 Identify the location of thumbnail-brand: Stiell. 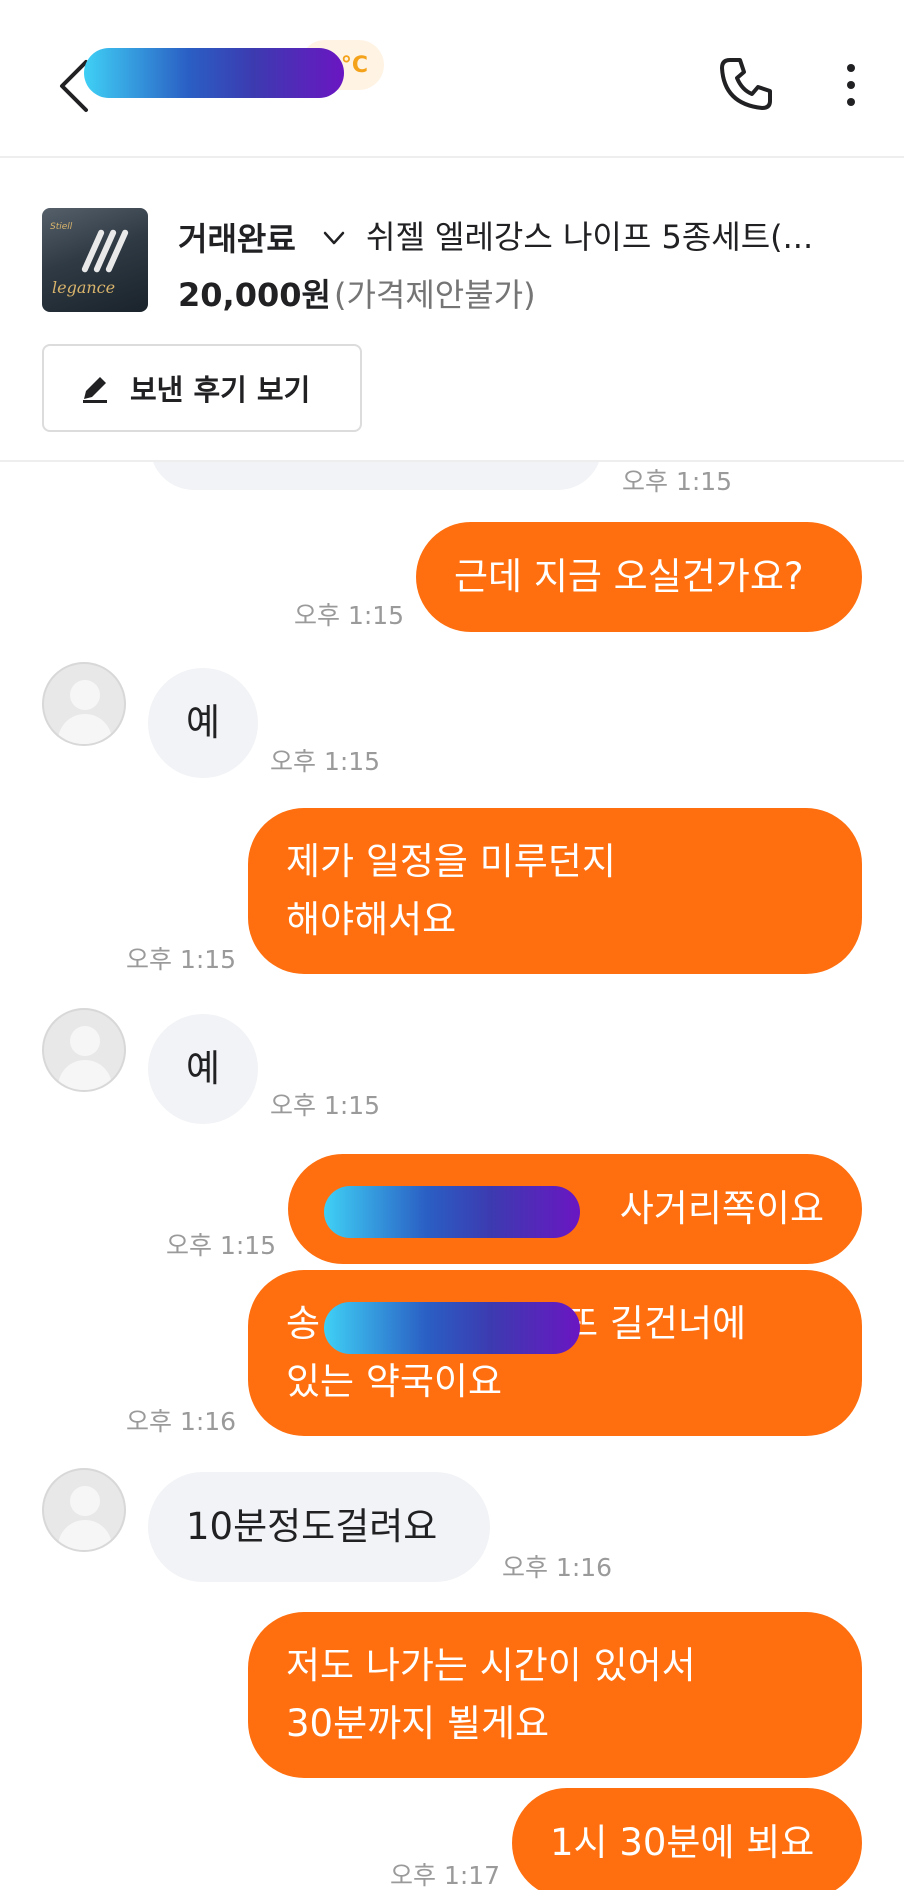
(61, 227).